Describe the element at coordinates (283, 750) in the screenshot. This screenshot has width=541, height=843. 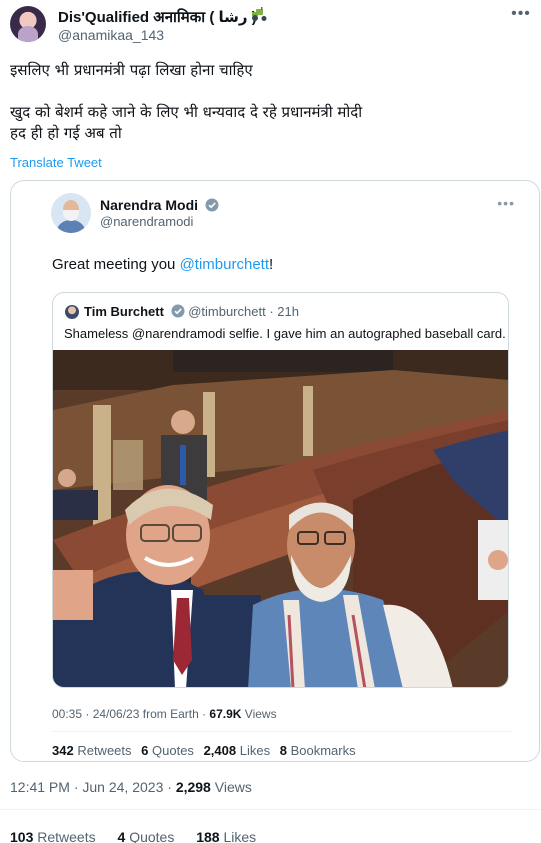
I see `quoted-bookmarks-count: 8` at that location.